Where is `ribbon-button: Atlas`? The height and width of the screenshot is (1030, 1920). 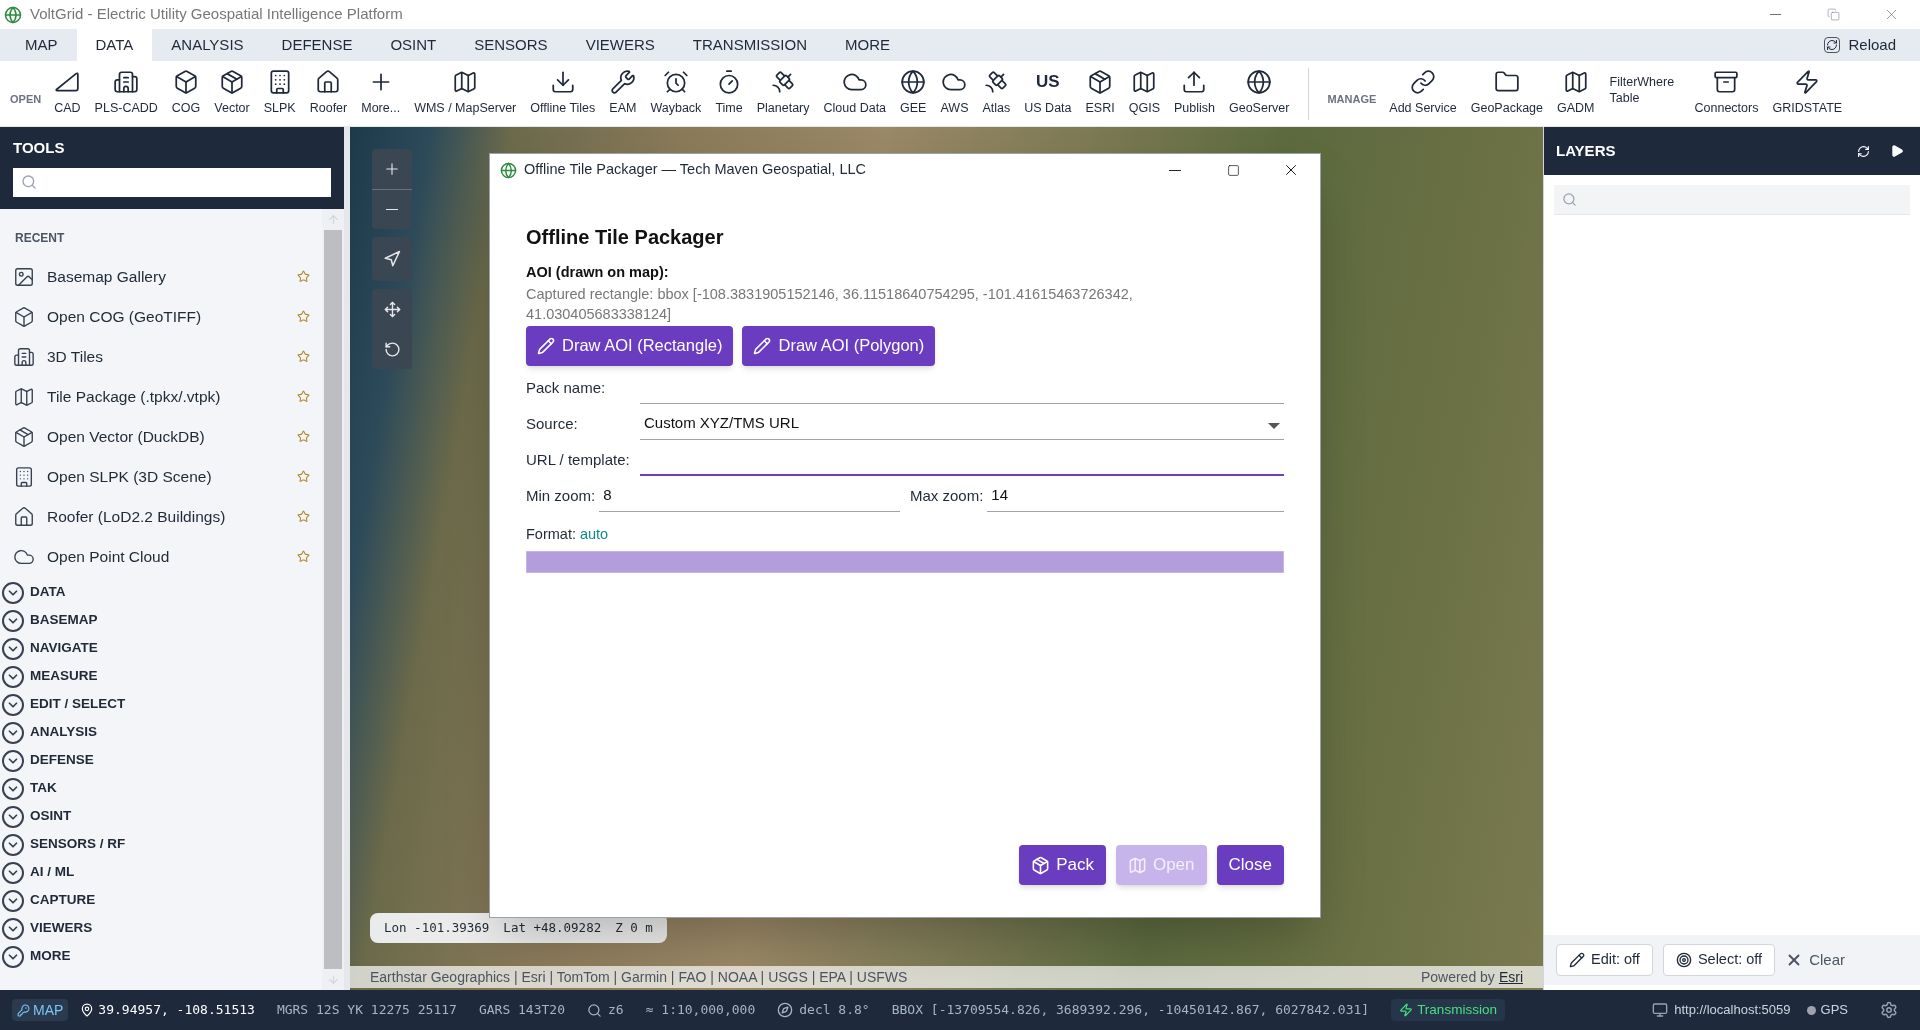
ribbon-button: Atlas is located at coordinates (996, 93).